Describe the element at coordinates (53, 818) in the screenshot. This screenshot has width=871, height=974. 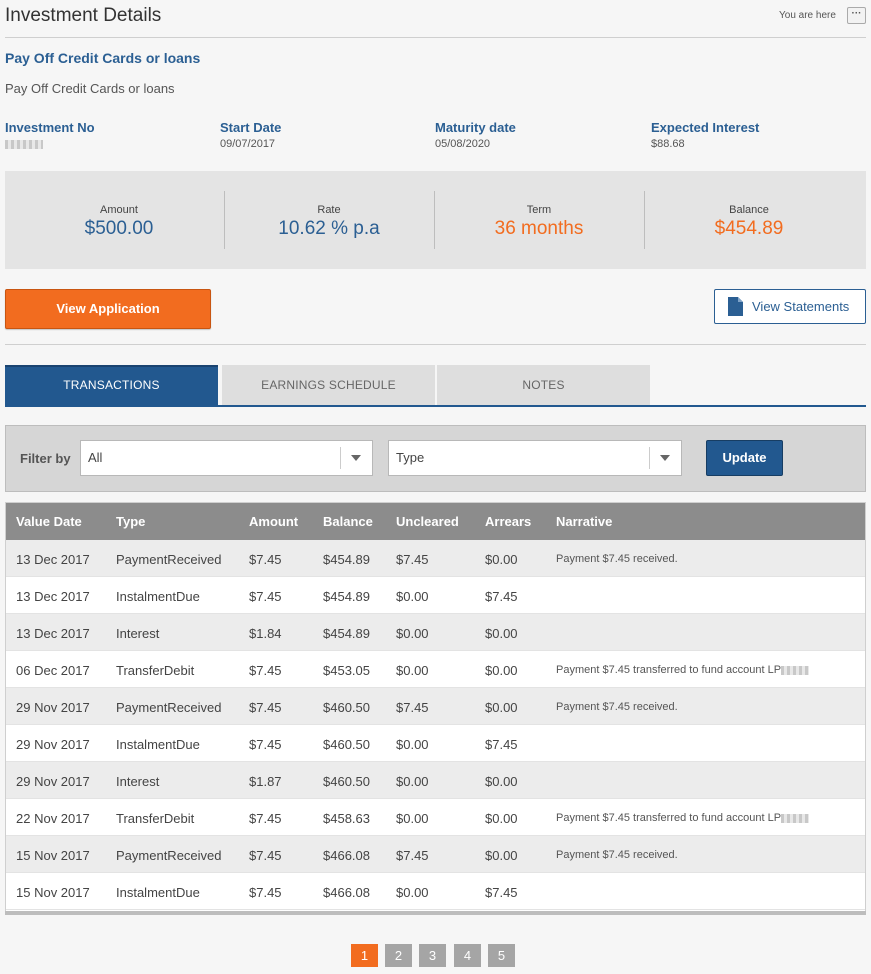
I see `cell-value-date: 22 Nov 2017` at that location.